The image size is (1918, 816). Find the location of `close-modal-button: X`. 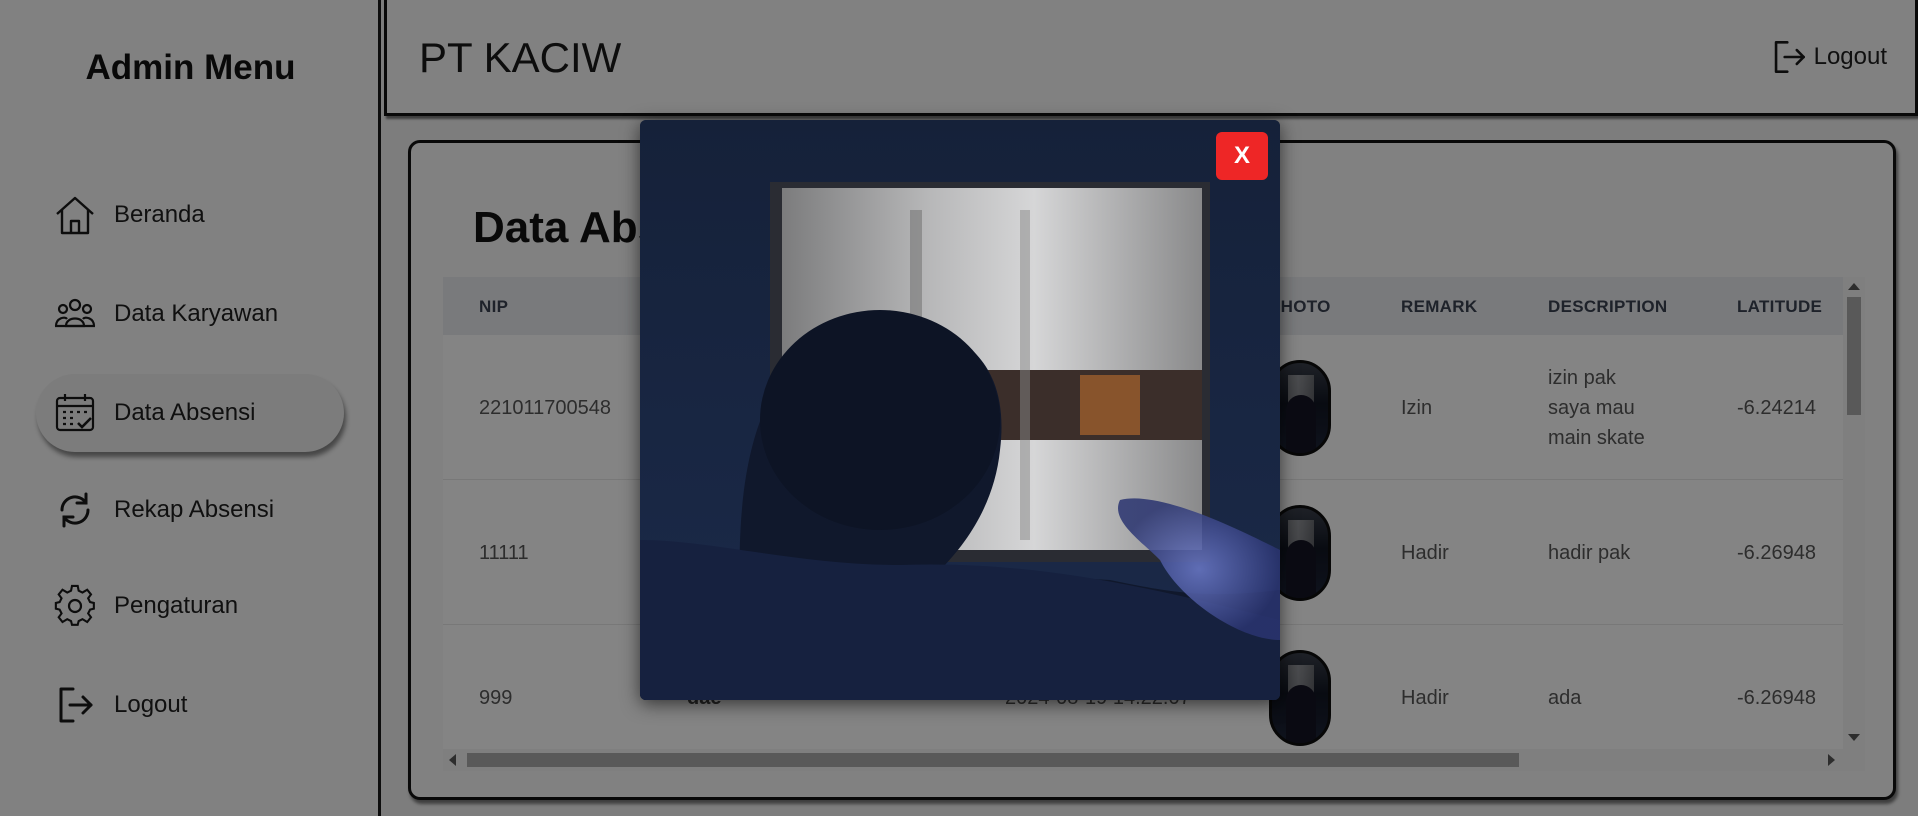

close-modal-button: X is located at coordinates (1242, 156).